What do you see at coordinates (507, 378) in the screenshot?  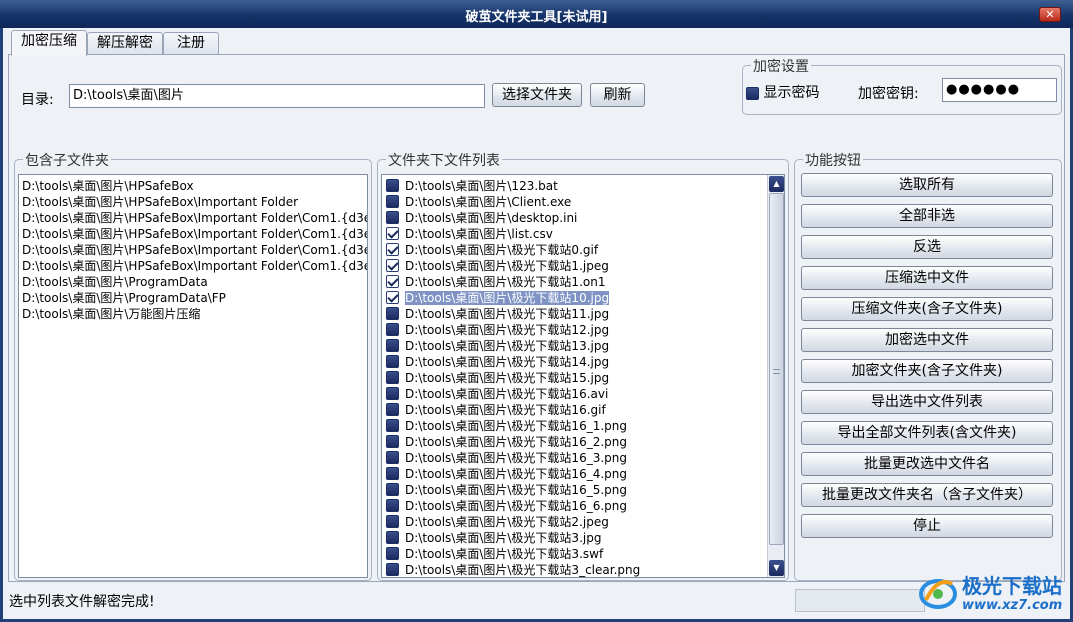 I see `file-name: D:\tools\桌面\图片\极光下载站15.jpg` at bounding box center [507, 378].